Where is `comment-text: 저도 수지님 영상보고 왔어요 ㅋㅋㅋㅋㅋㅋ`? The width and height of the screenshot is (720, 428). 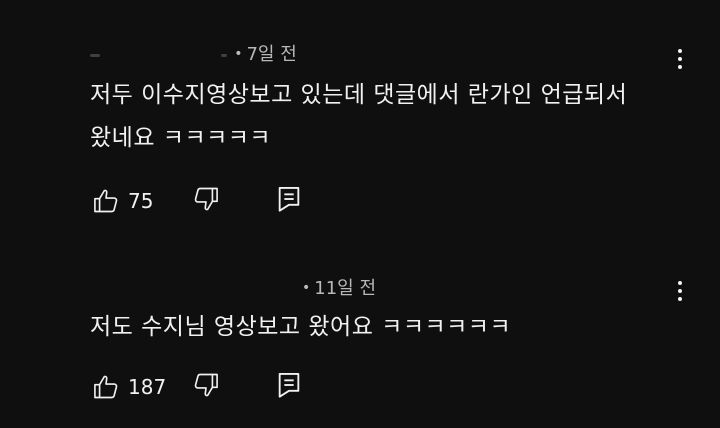
comment-text: 저도 수지님 영상보고 왔어요 ㅋㅋㅋㅋㅋㅋ is located at coordinates (390, 327).